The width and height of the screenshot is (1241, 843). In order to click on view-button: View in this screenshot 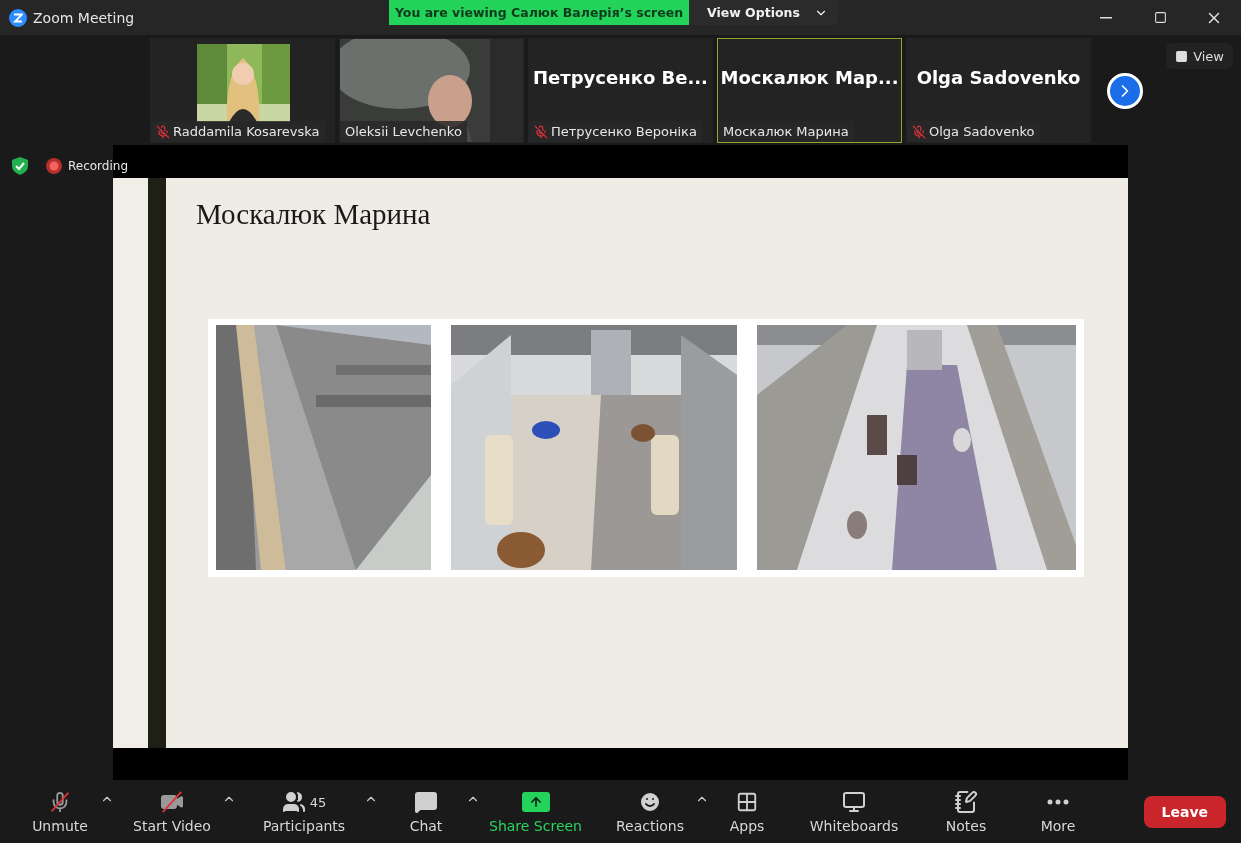, I will do `click(1199, 56)`.